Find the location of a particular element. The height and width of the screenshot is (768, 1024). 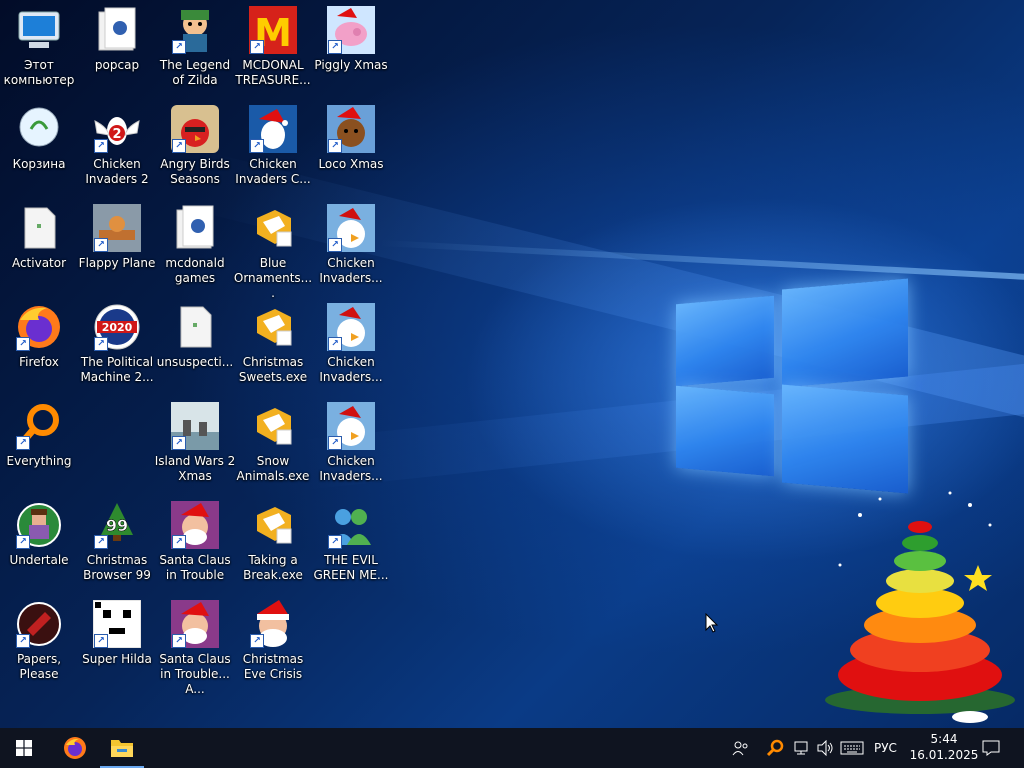

desktop-icon: ↗ Angry Birds Seasons is located at coordinates (195, 147).